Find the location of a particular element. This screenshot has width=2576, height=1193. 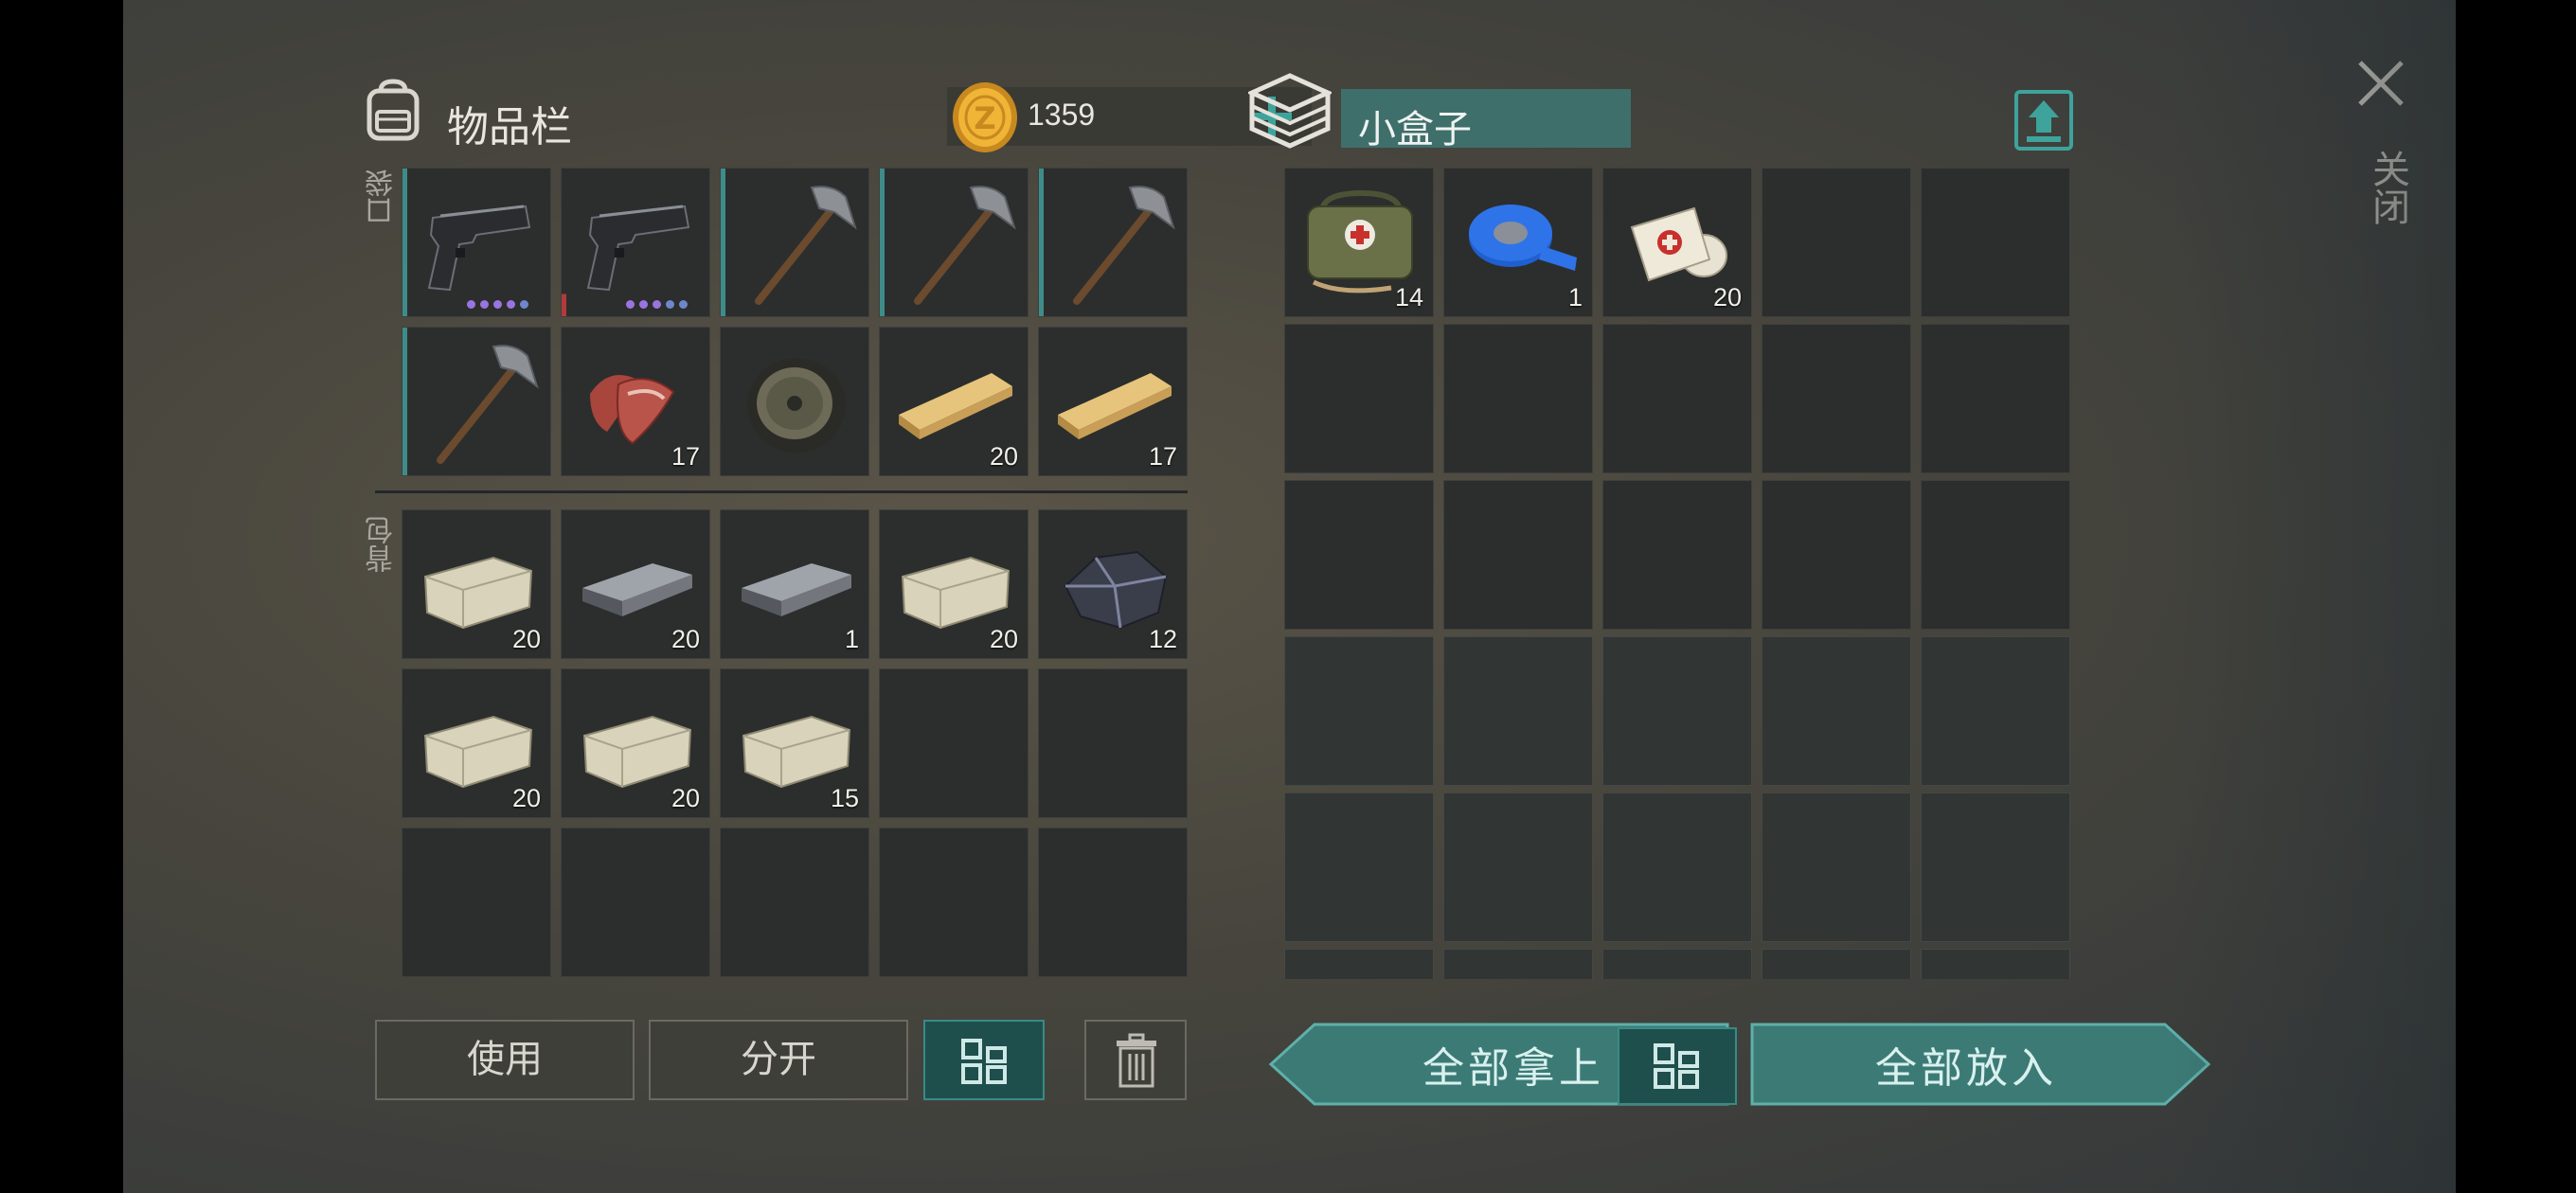

coin-icon: Z is located at coordinates (985, 117).